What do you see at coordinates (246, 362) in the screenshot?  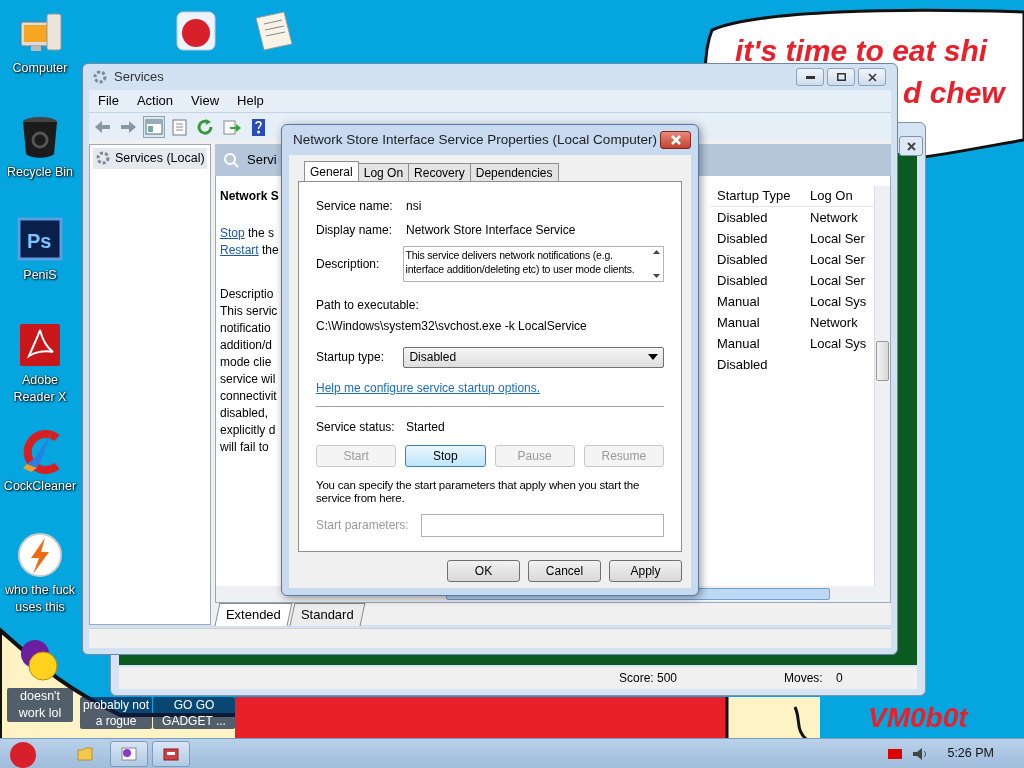 I see `description-text: mode clie` at bounding box center [246, 362].